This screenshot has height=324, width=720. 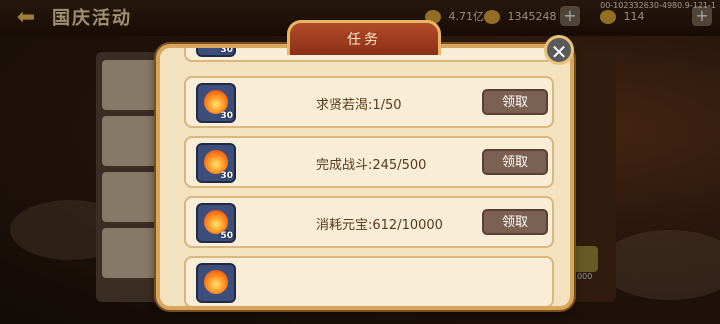 I want to click on task-row: 50 消耗元宝:612/10000 领取, so click(x=369, y=222).